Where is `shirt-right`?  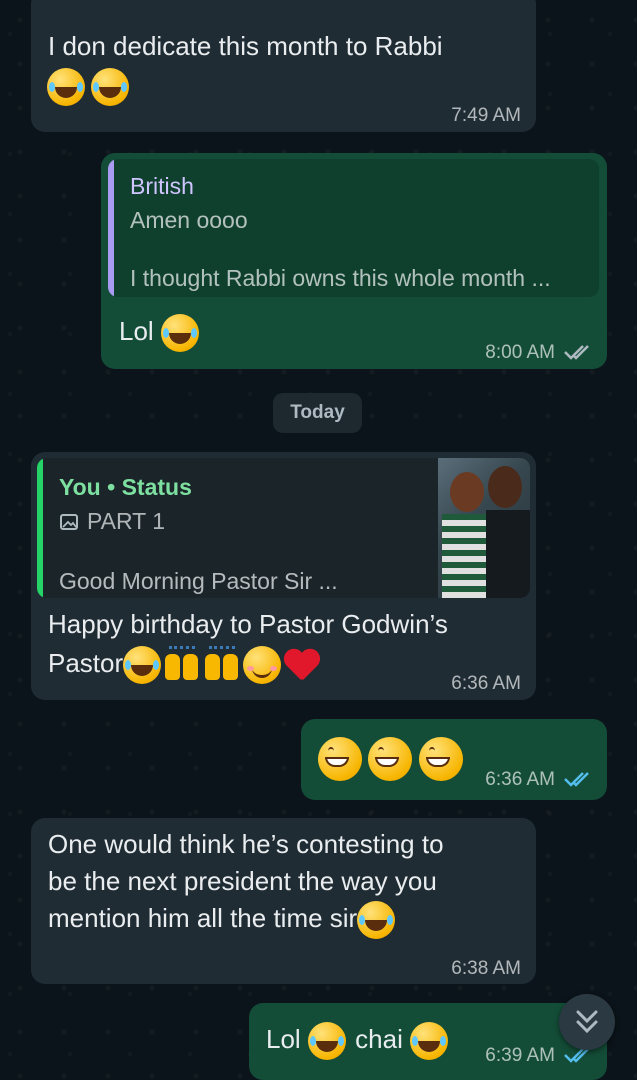 shirt-right is located at coordinates (508, 554).